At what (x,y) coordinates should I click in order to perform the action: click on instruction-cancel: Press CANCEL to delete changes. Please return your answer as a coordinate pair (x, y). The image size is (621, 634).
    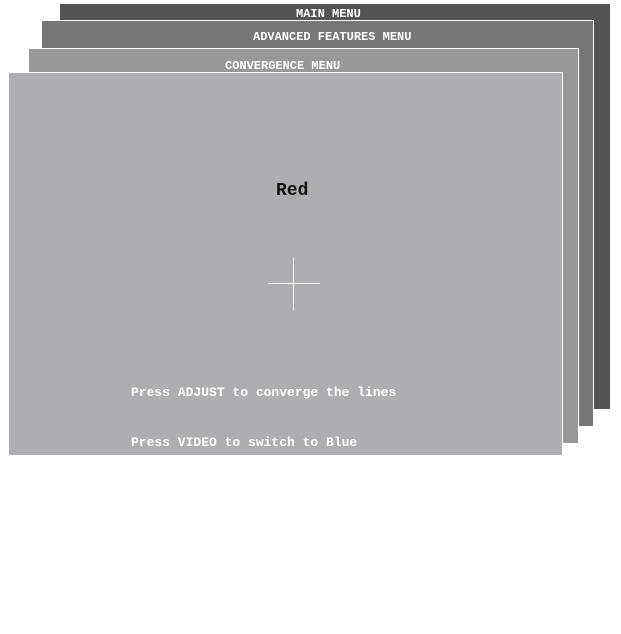
    Looking at the image, I should click on (248, 542).